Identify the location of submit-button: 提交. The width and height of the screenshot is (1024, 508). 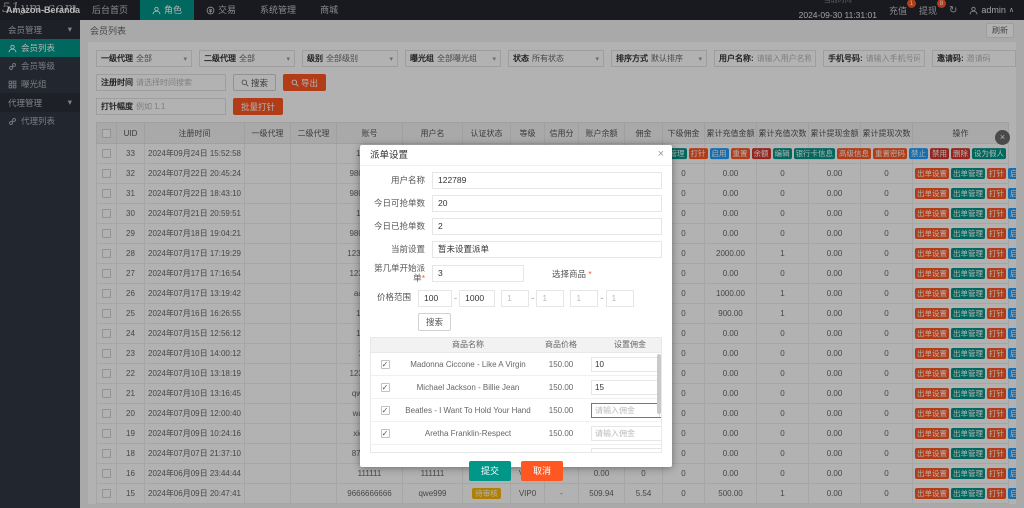
(489, 470).